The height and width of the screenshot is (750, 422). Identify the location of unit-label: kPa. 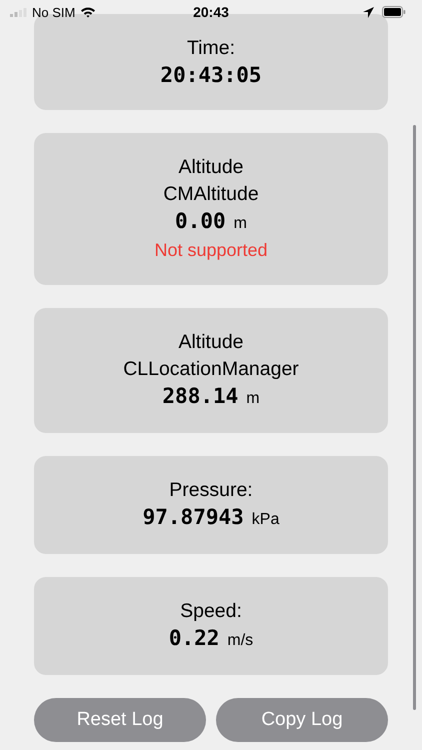
(266, 520).